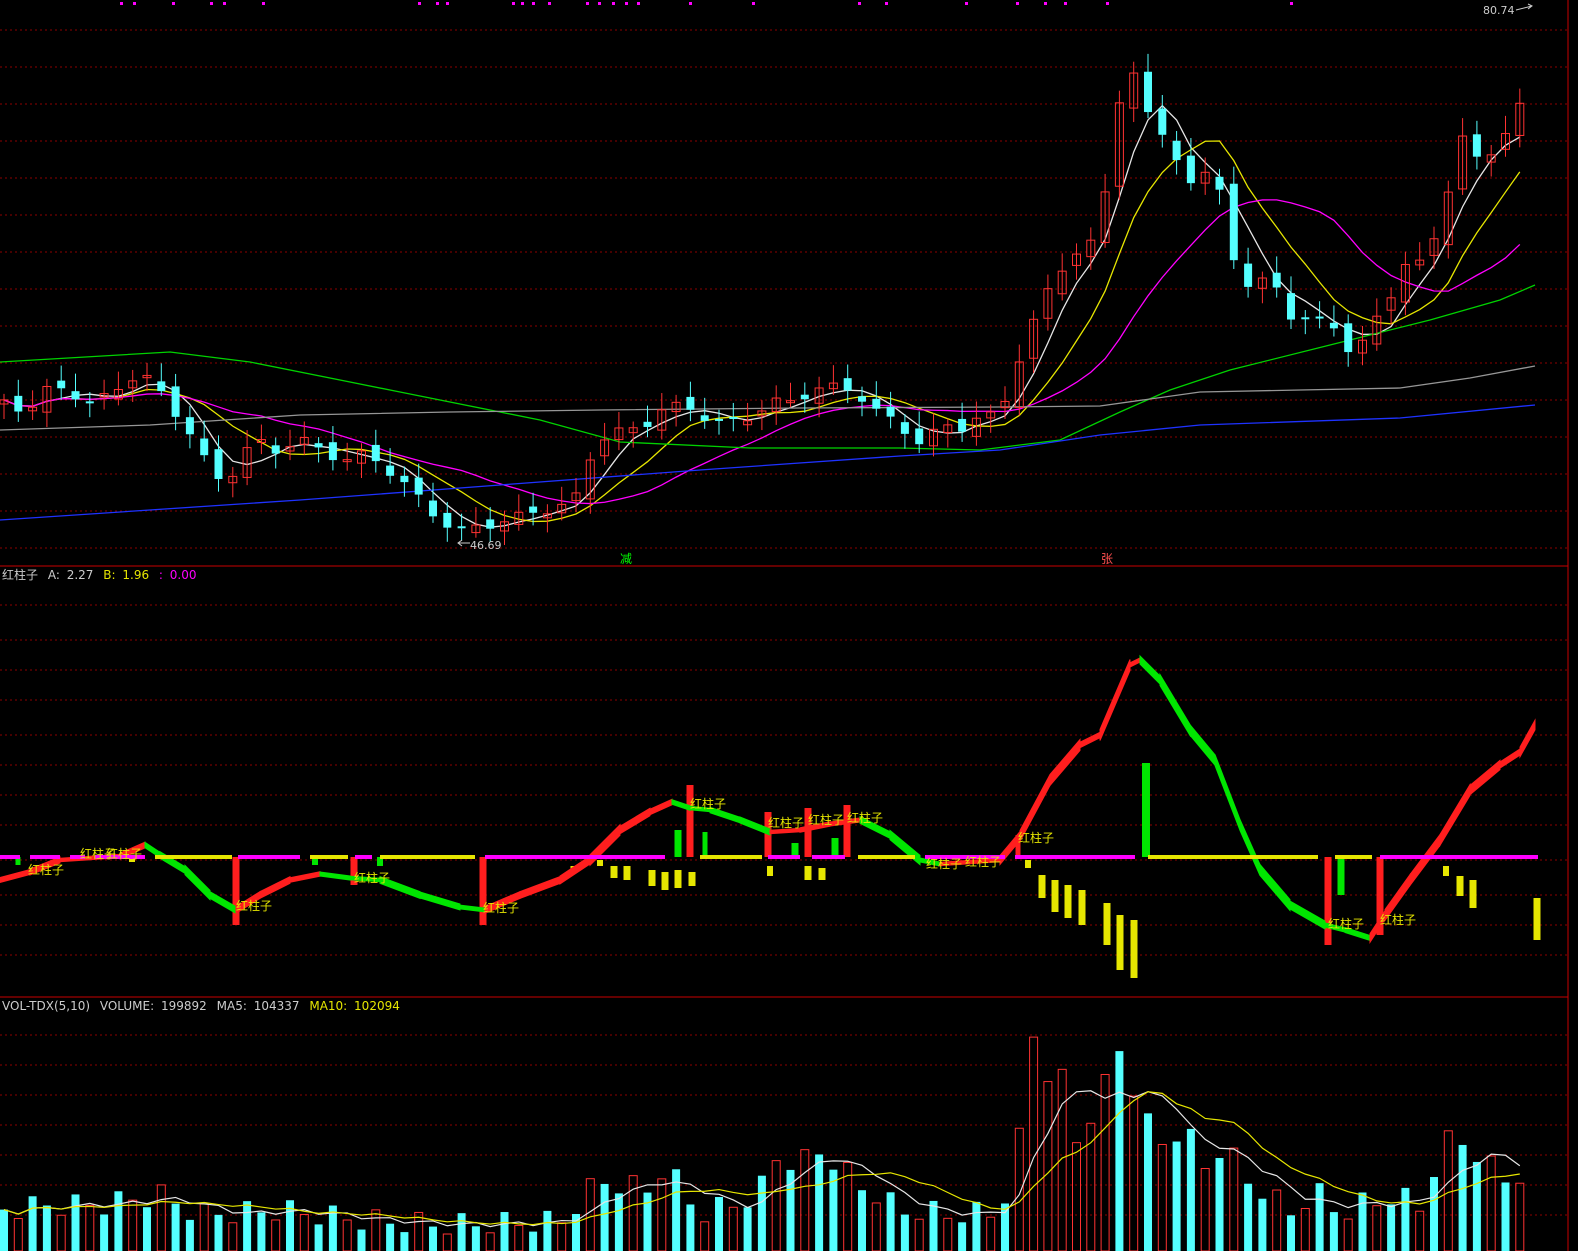 The height and width of the screenshot is (1251, 1578). Describe the element at coordinates (1499, 10) in the screenshot. I see `high-price-label: 80.74` at that location.